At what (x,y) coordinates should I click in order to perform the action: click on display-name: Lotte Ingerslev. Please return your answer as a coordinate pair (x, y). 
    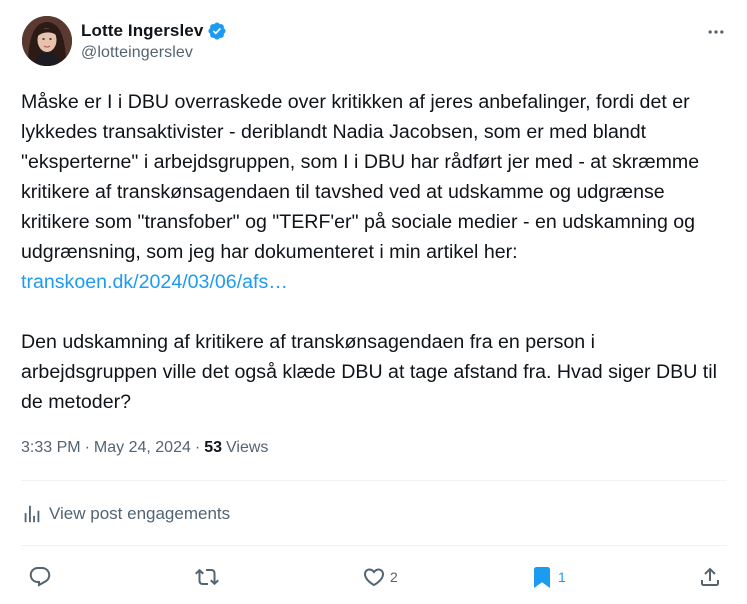
    Looking at the image, I should click on (142, 31).